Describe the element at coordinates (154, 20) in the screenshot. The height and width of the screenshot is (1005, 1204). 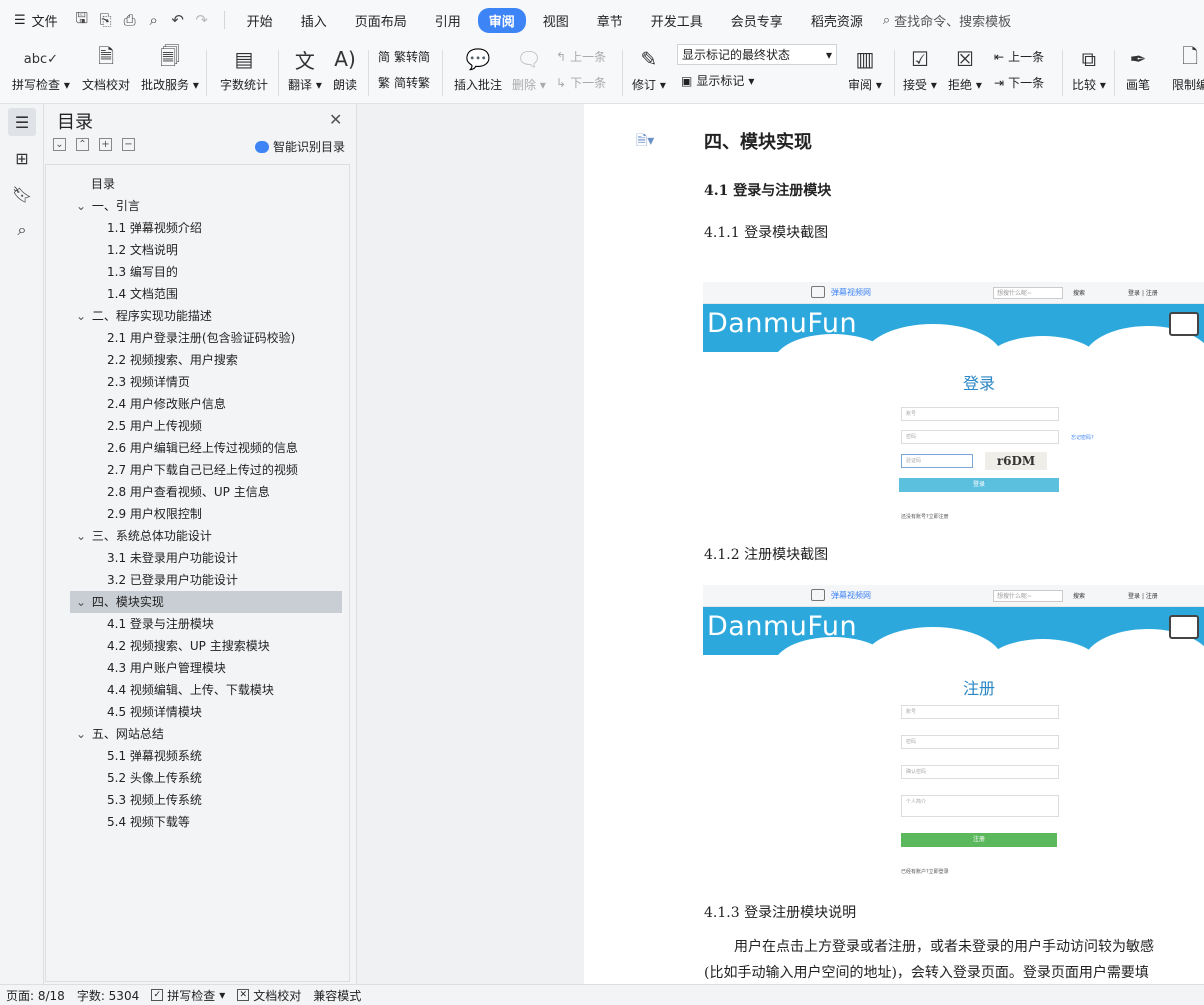
I see `print-preview-icon: ⌕` at that location.